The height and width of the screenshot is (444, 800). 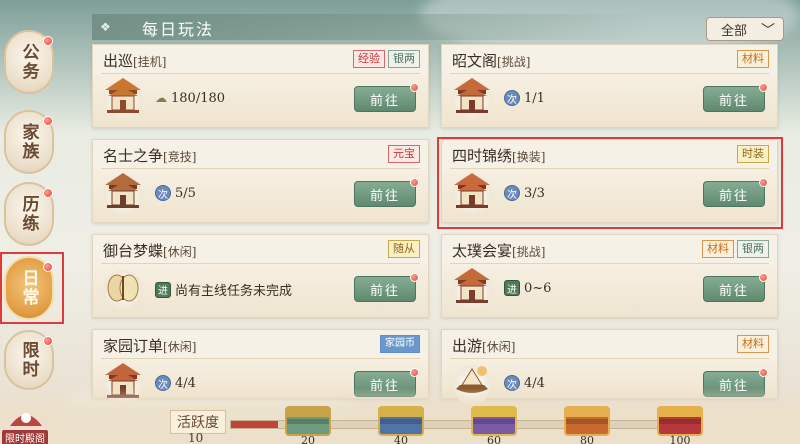 I want to click on card-title: 御台梦蝶[休闲], so click(x=149, y=250).